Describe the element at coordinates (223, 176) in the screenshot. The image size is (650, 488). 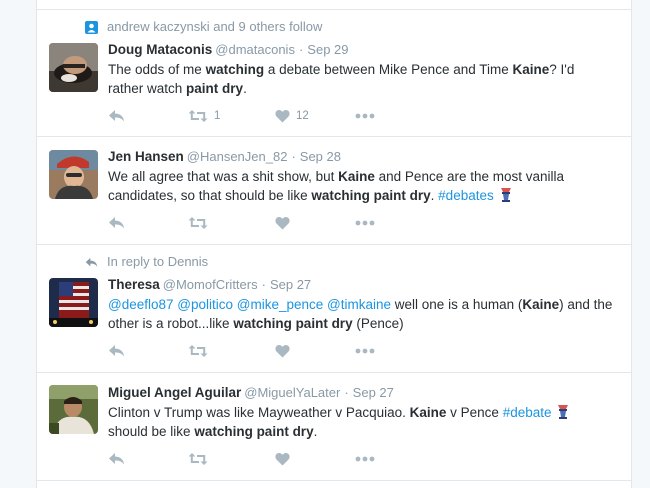
I see `text-run: We all agree that was a shit show, but` at that location.